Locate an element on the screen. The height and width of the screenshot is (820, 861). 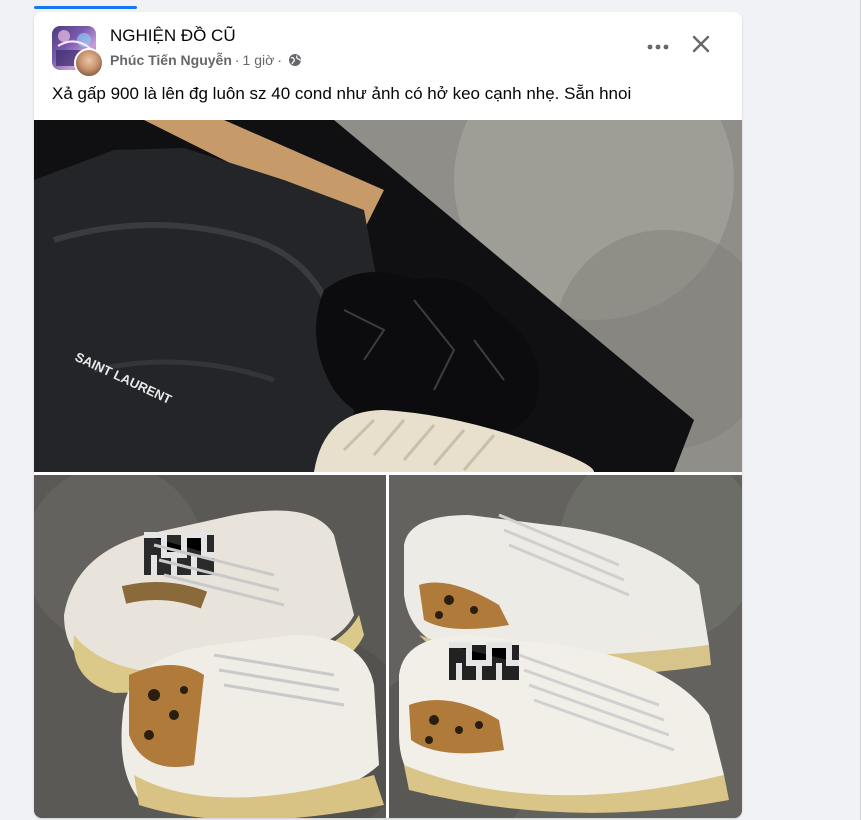
more-options-button is located at coordinates (658, 46).